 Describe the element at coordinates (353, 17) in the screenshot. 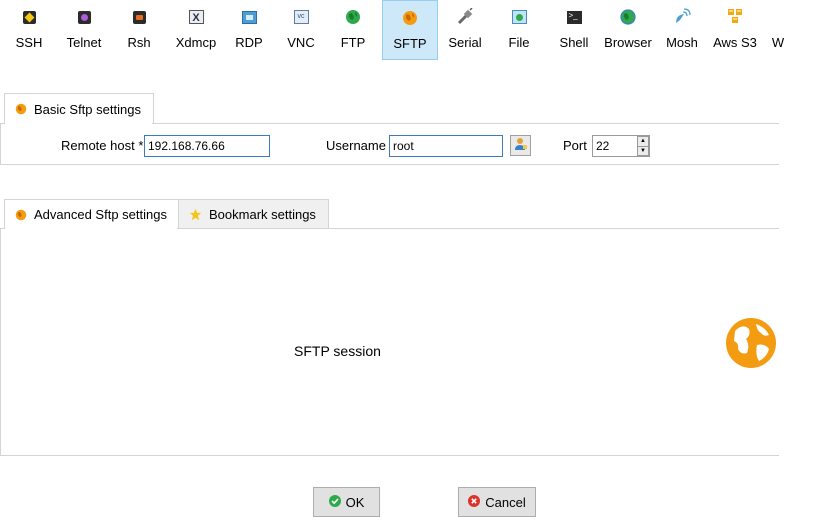

I see `ftp-globe-icon` at that location.